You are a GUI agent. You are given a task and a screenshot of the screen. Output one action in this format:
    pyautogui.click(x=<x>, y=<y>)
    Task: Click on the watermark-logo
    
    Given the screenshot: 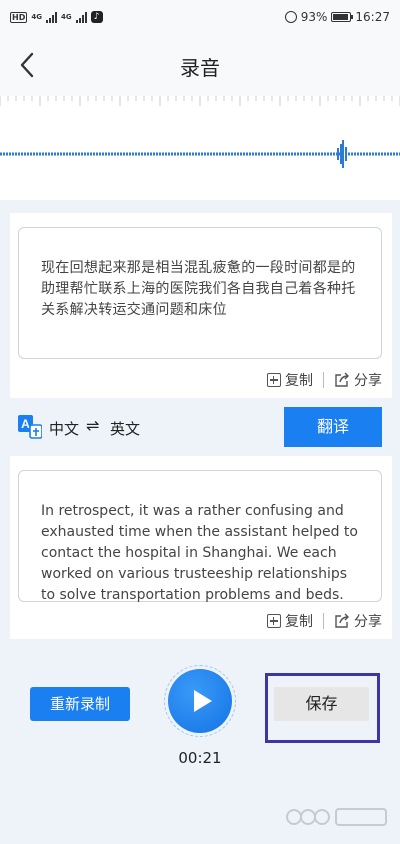 What is the action you would take?
    pyautogui.click(x=336, y=817)
    